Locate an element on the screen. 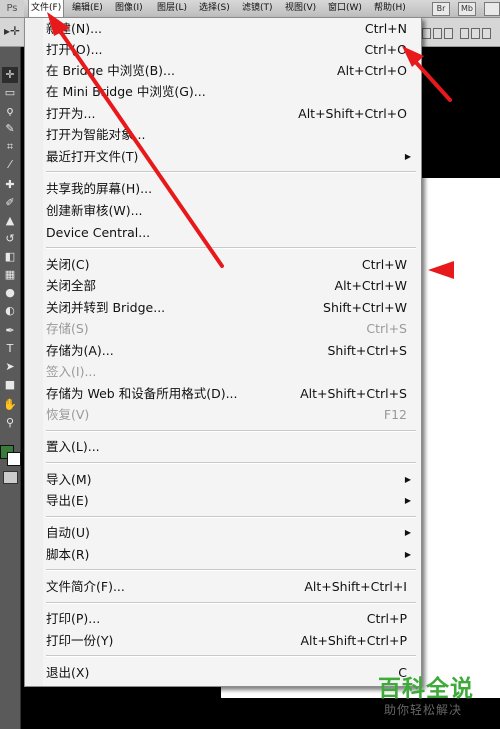 This screenshot has width=500, height=729. menu-edit: 编辑(E) is located at coordinates (87, 8).